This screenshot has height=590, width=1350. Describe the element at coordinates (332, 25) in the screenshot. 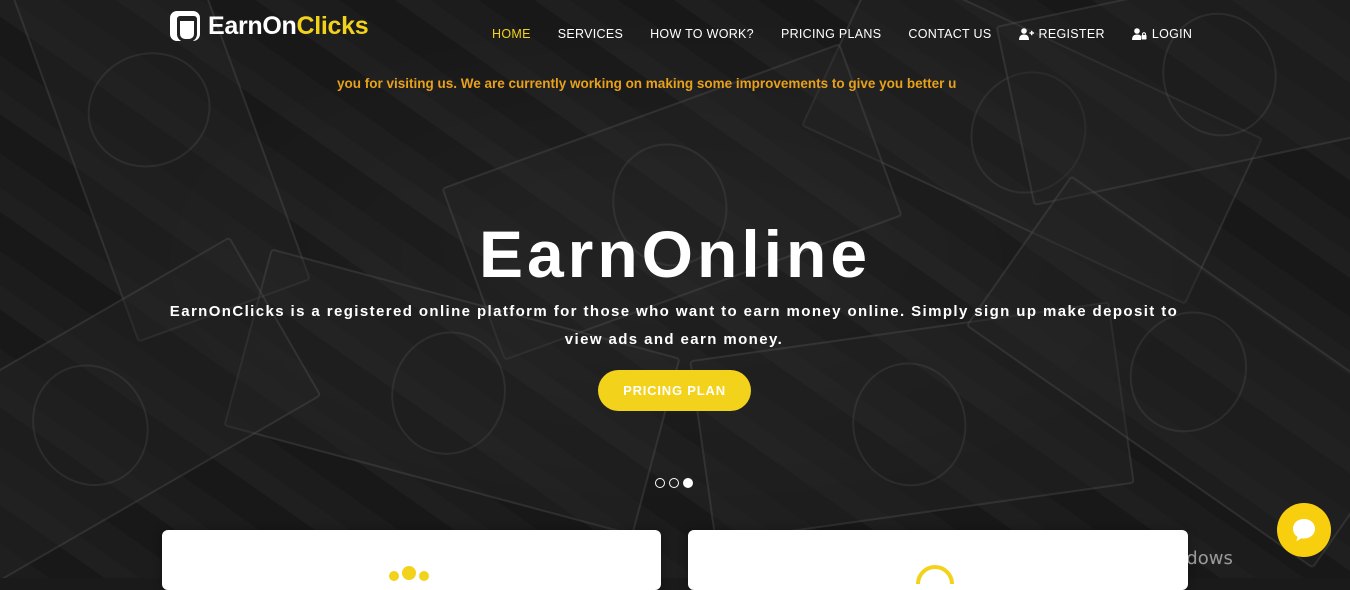

I see `logo-text-accent: Clicks` at that location.